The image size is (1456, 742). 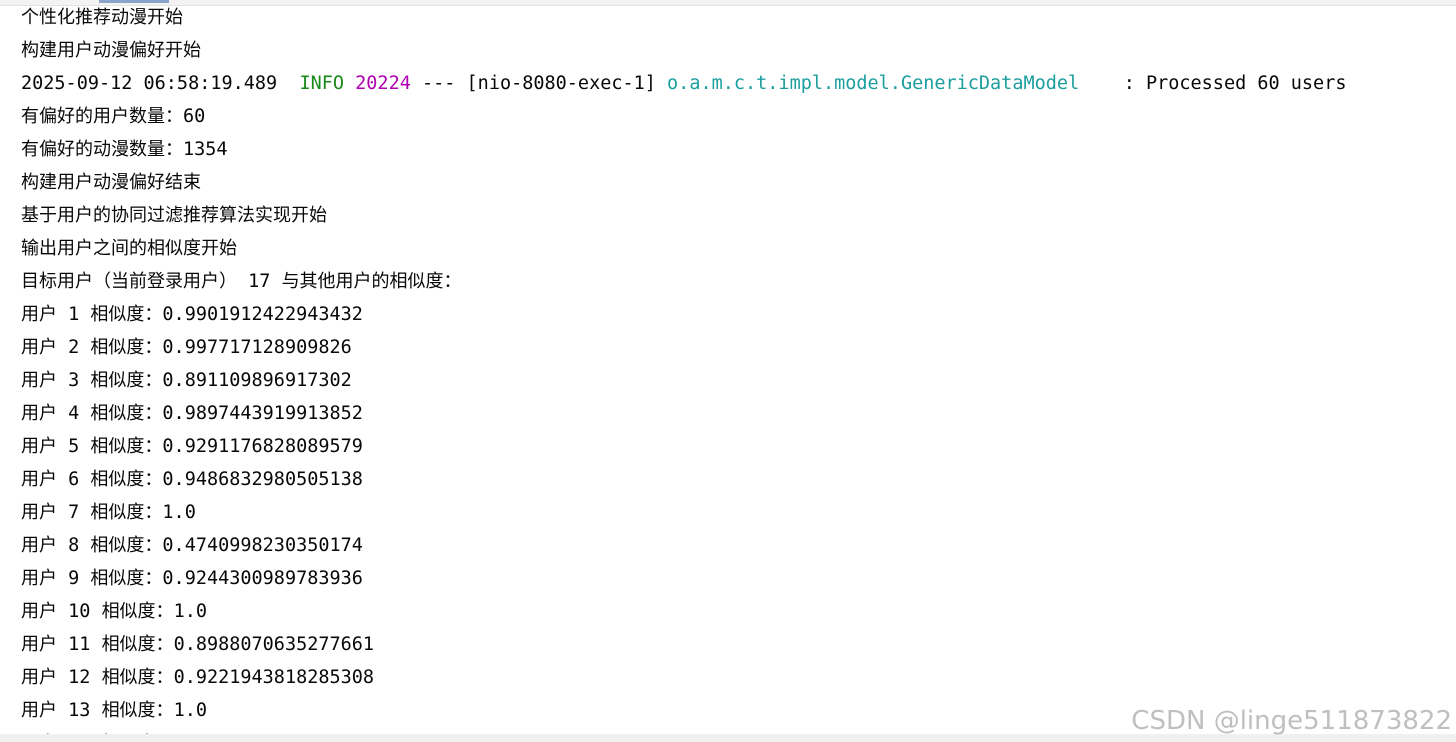 I want to click on console-text-segment: 1, so click(x=74, y=314).